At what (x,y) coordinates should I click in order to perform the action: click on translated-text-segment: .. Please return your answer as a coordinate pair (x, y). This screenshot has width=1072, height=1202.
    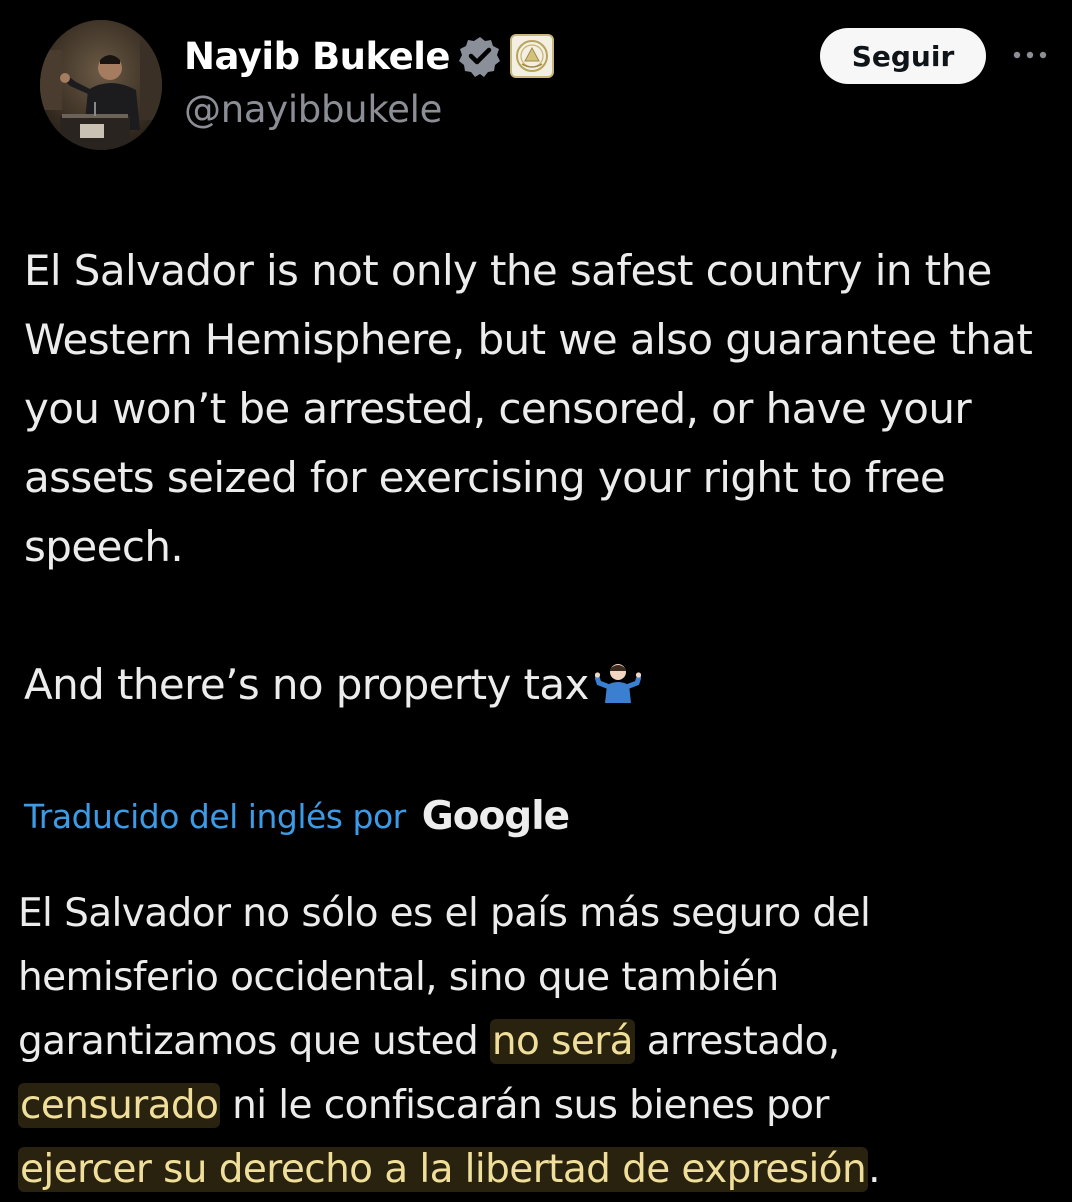
    Looking at the image, I should click on (874, 1169).